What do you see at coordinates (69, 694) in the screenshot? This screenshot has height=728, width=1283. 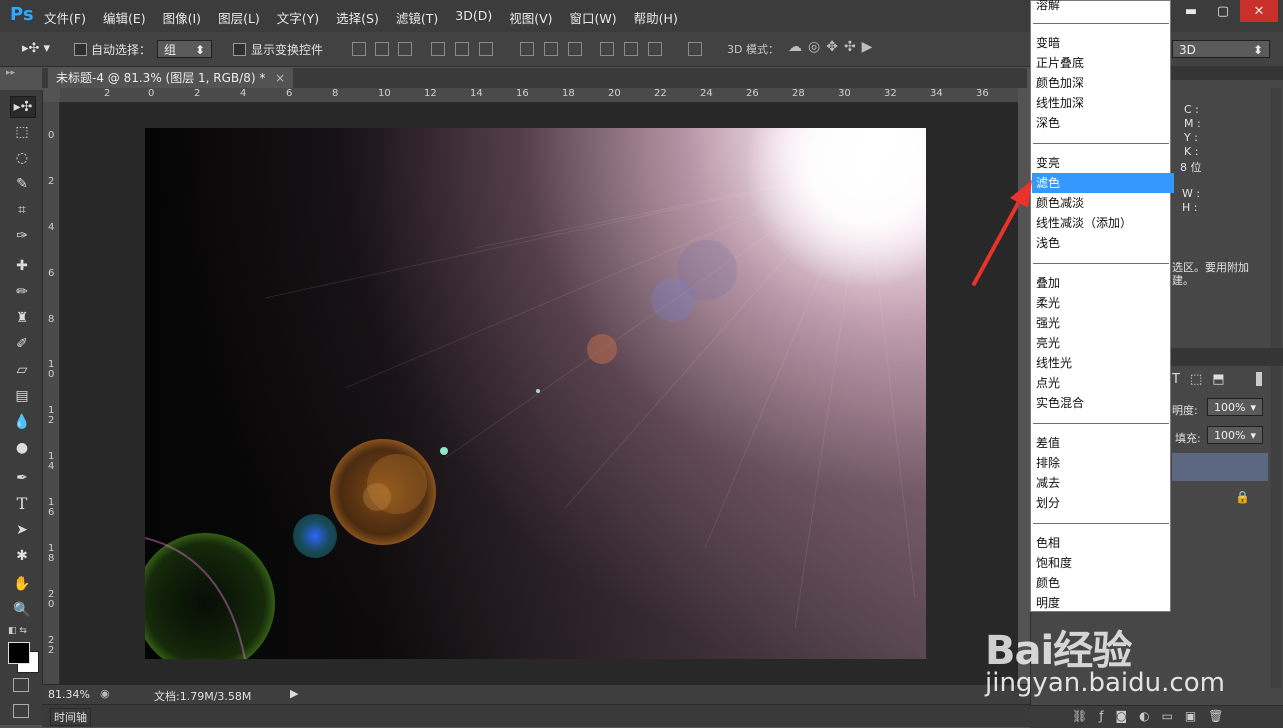 I see `zoom-level: 81.34%` at bounding box center [69, 694].